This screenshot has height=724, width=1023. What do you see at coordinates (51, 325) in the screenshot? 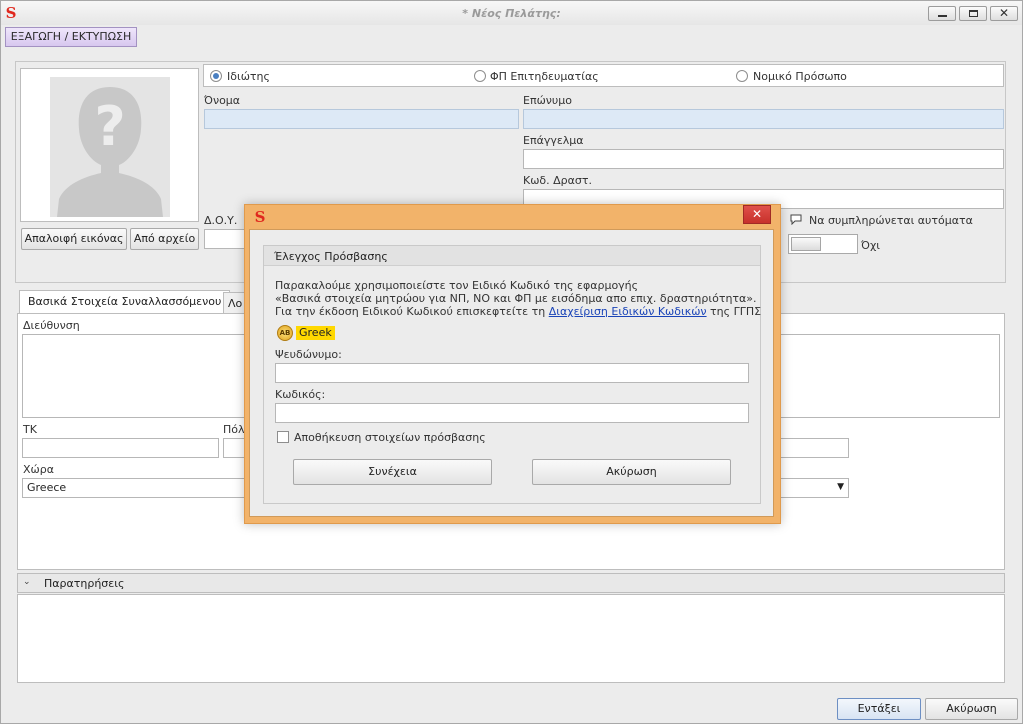
I see `address-label: Διεύθυνση` at bounding box center [51, 325].